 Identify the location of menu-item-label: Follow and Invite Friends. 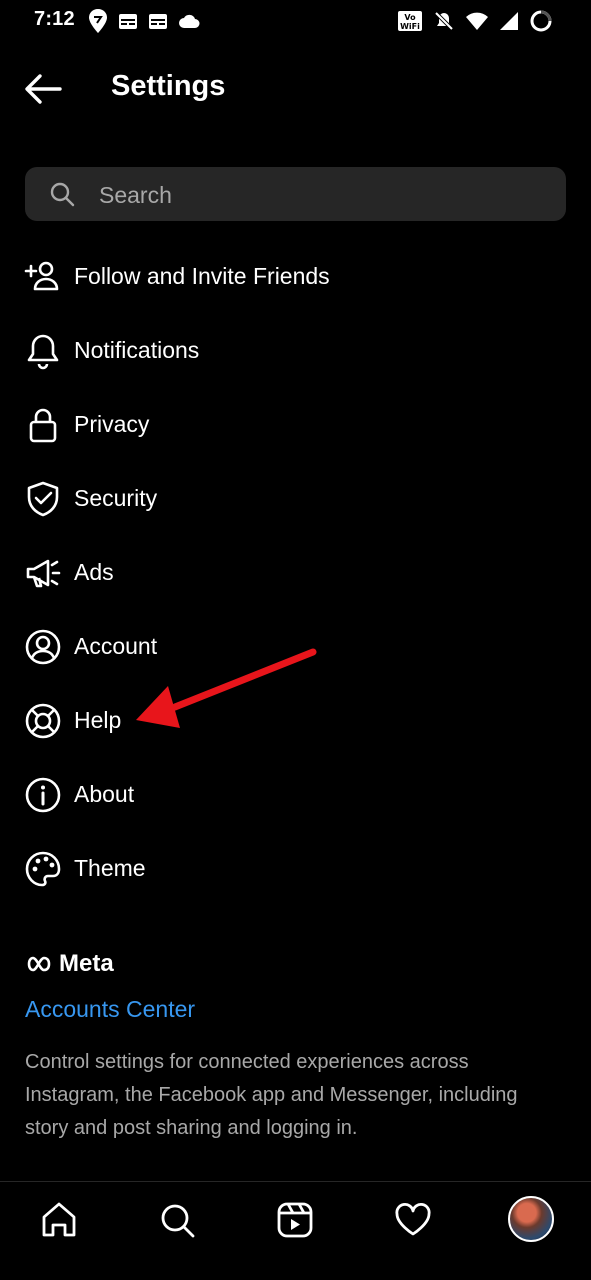
(202, 276).